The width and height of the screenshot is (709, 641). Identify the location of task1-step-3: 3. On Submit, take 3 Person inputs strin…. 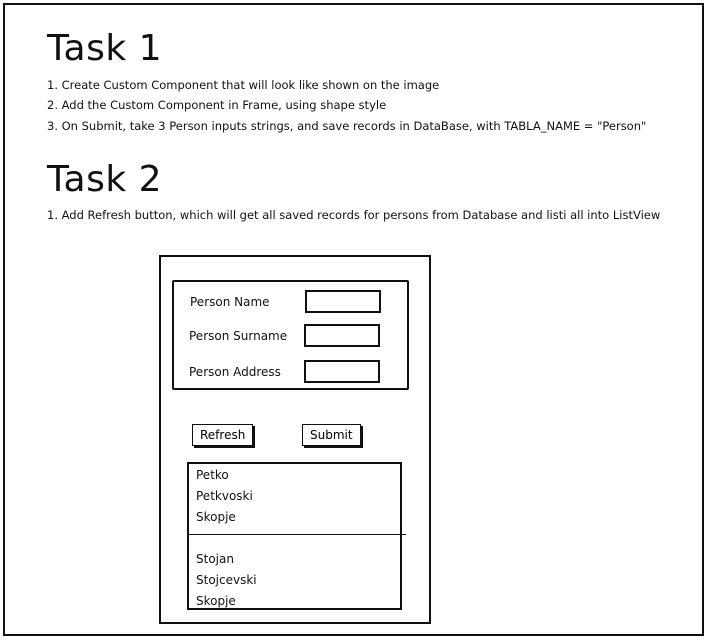
(347, 126).